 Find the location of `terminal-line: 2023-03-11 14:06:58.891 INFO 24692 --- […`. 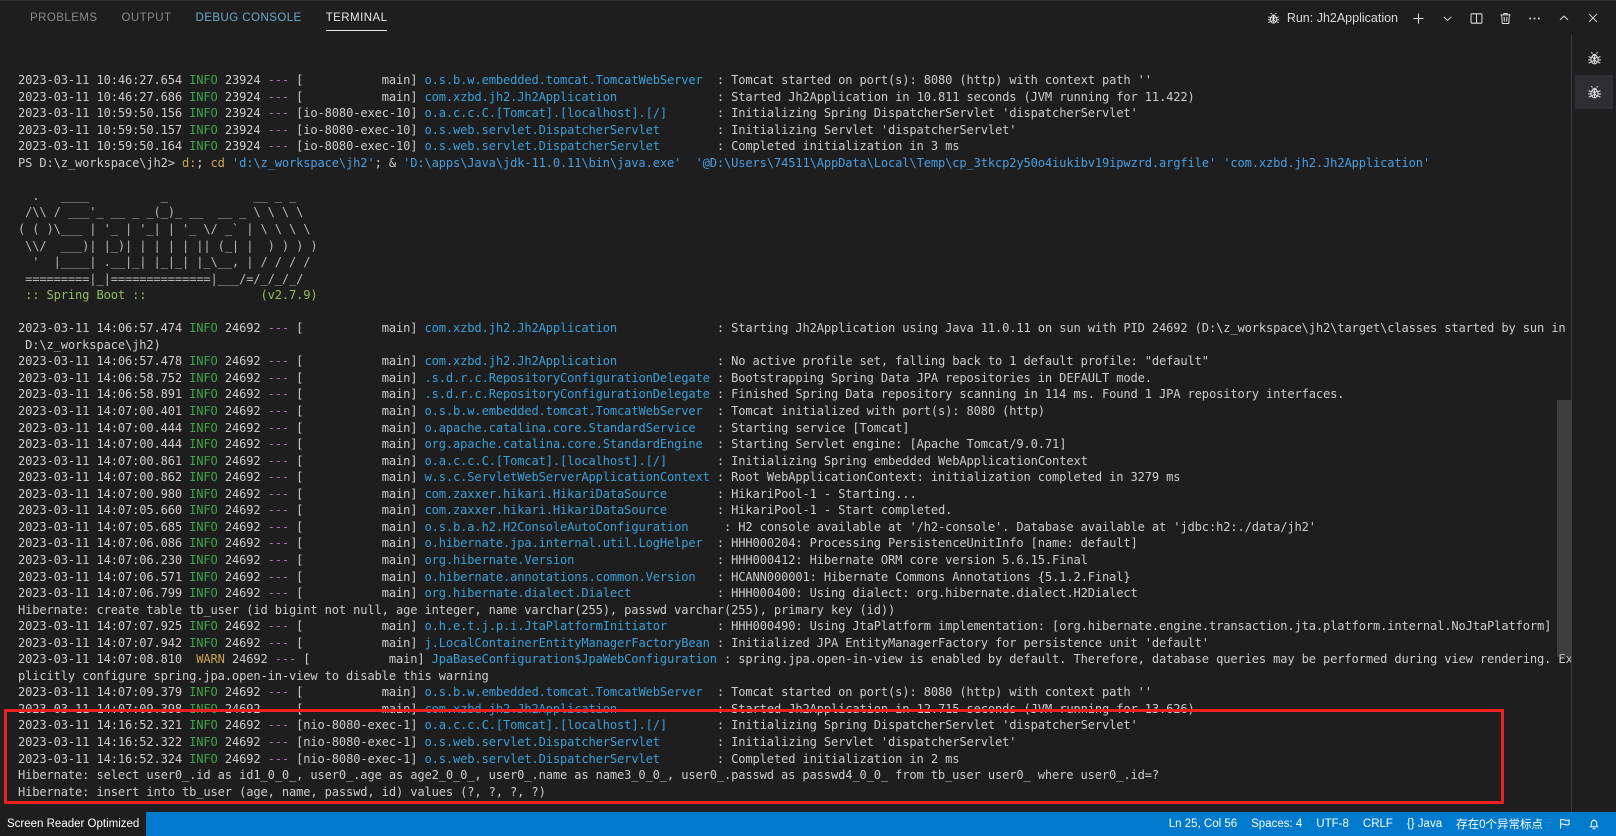

terminal-line: 2023-03-11 14:06:58.891 INFO 24692 --- [… is located at coordinates (794, 394).